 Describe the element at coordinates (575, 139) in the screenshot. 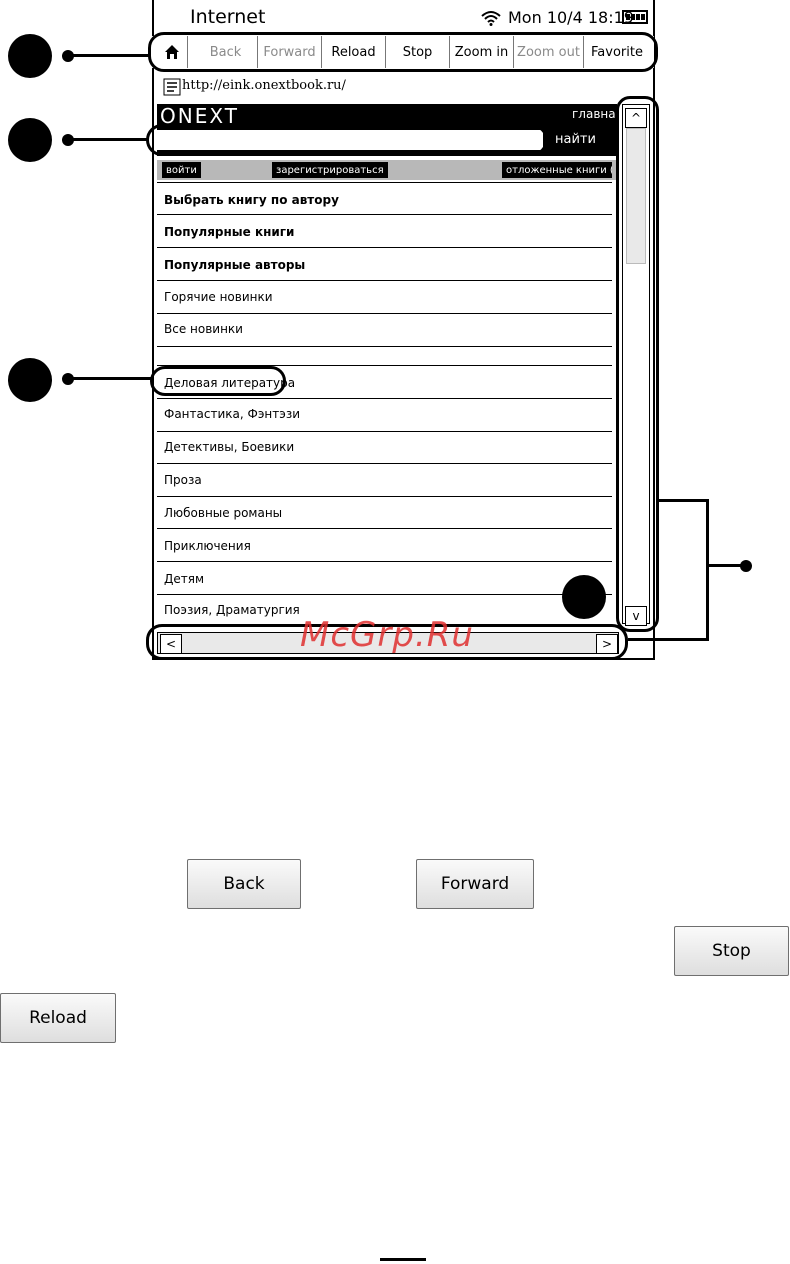

I see `search-button: найти` at that location.